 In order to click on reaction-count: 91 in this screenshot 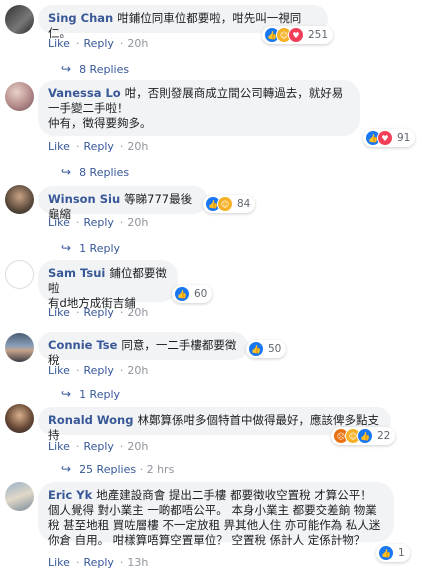, I will do `click(404, 138)`.